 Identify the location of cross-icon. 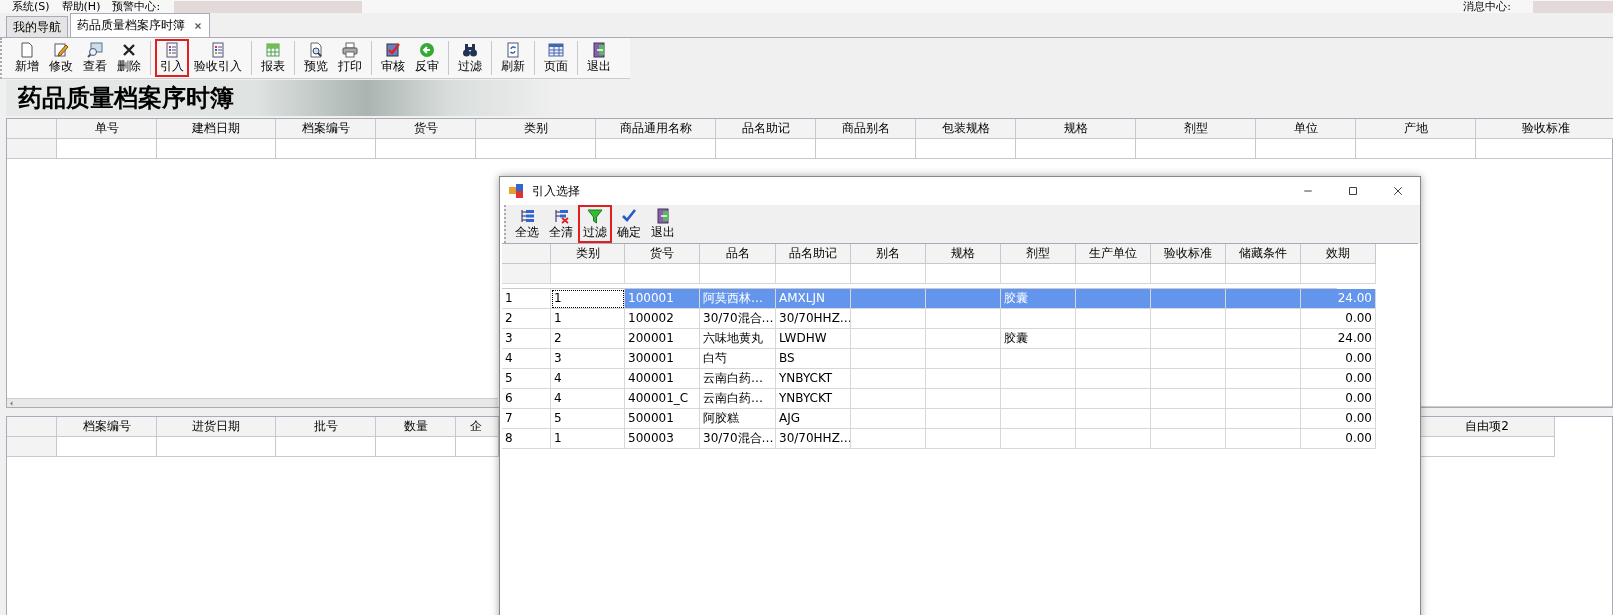
(129, 50).